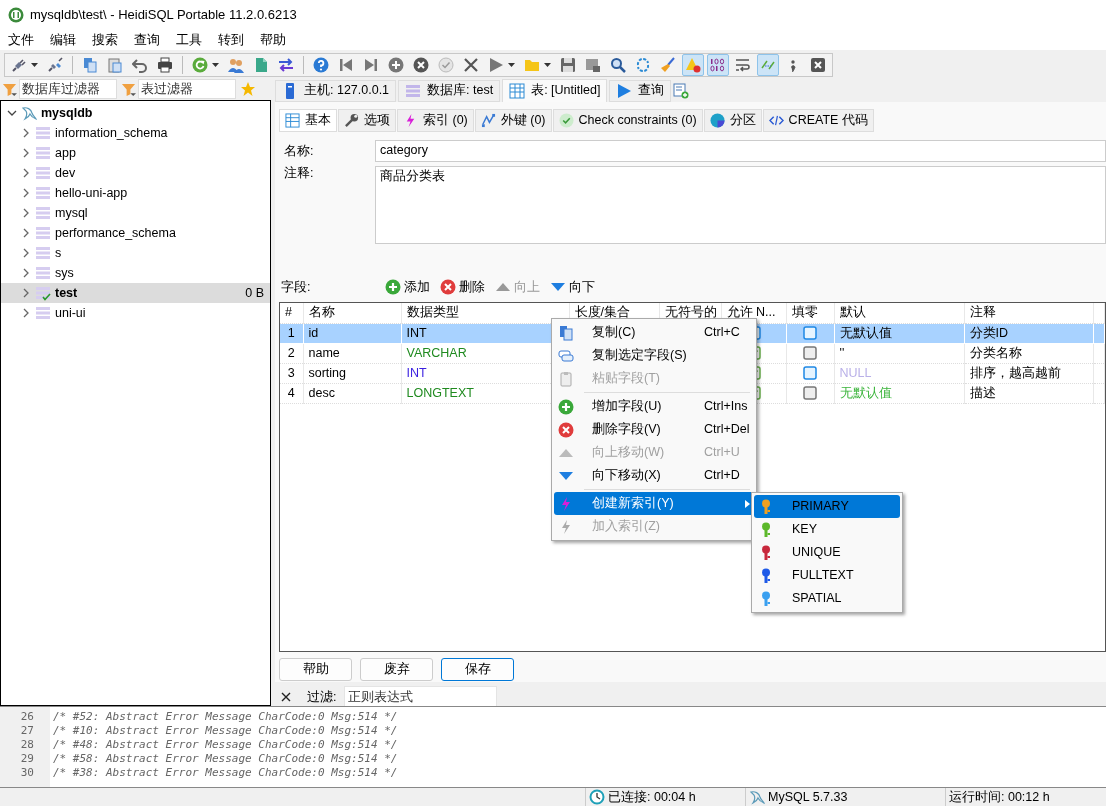 The image size is (1106, 806). What do you see at coordinates (236, 65) in the screenshot?
I see `users-icon` at bounding box center [236, 65].